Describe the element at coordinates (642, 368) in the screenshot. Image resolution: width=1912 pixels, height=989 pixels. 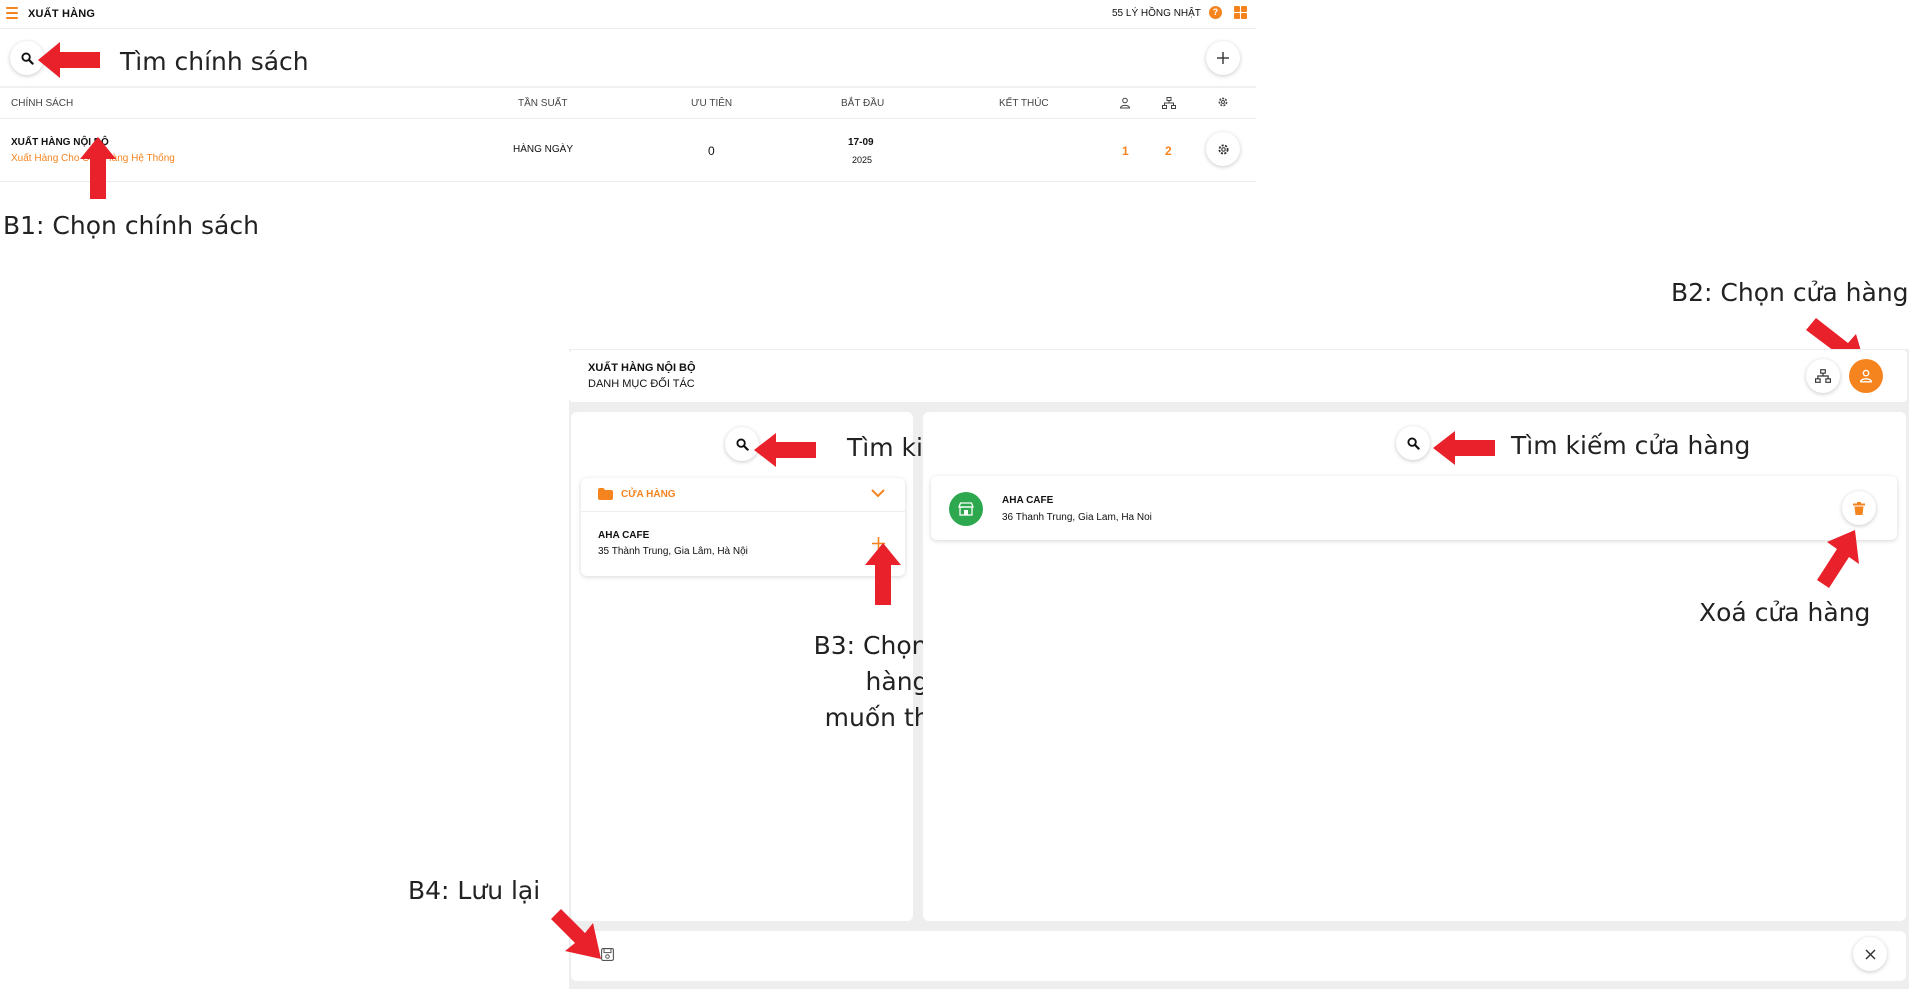
I see `dialog-title: XUẤT HÀNG NỘI BỘ` at that location.